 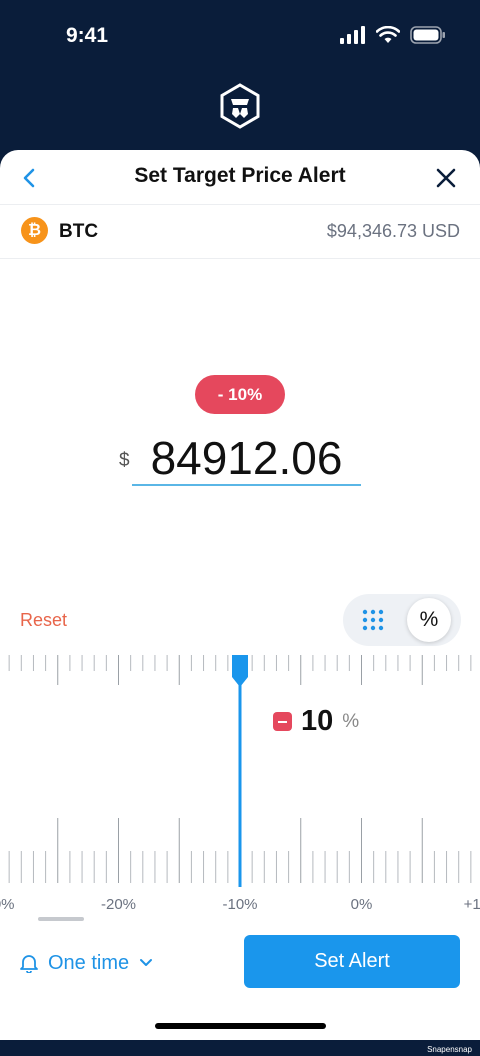 What do you see at coordinates (89, 962) in the screenshot?
I see `frequency-label: One time` at bounding box center [89, 962].